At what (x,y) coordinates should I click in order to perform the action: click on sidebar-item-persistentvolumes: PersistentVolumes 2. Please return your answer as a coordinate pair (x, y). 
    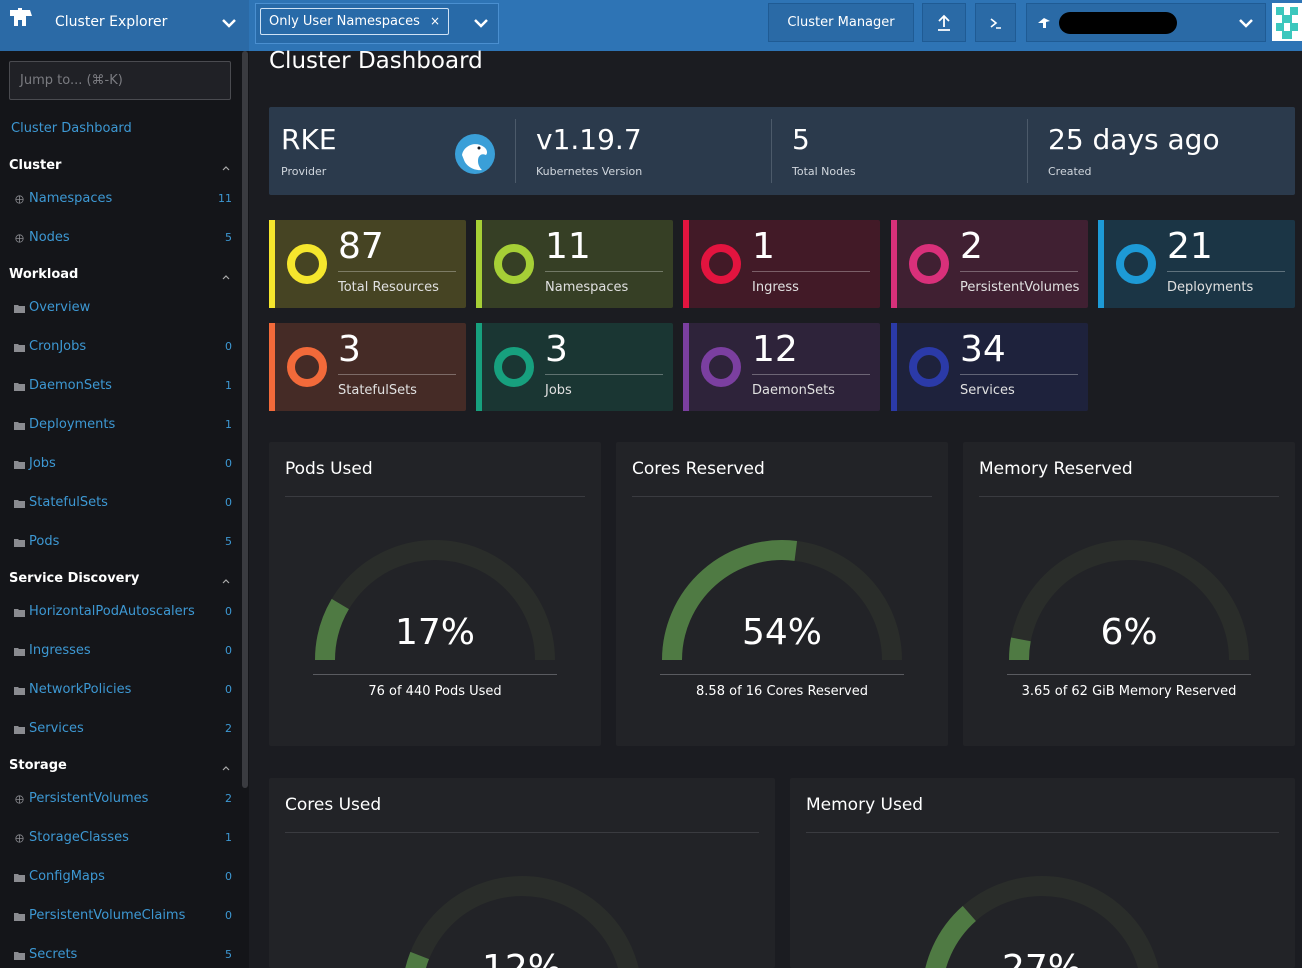
    Looking at the image, I should click on (125, 801).